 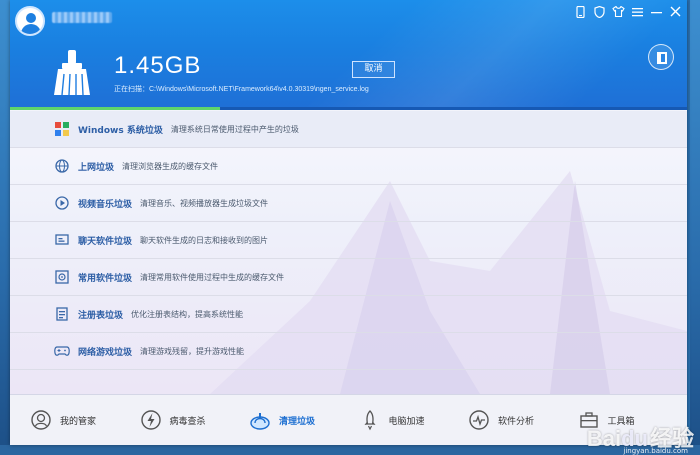 I want to click on gamepad-icon, so click(x=62, y=351).